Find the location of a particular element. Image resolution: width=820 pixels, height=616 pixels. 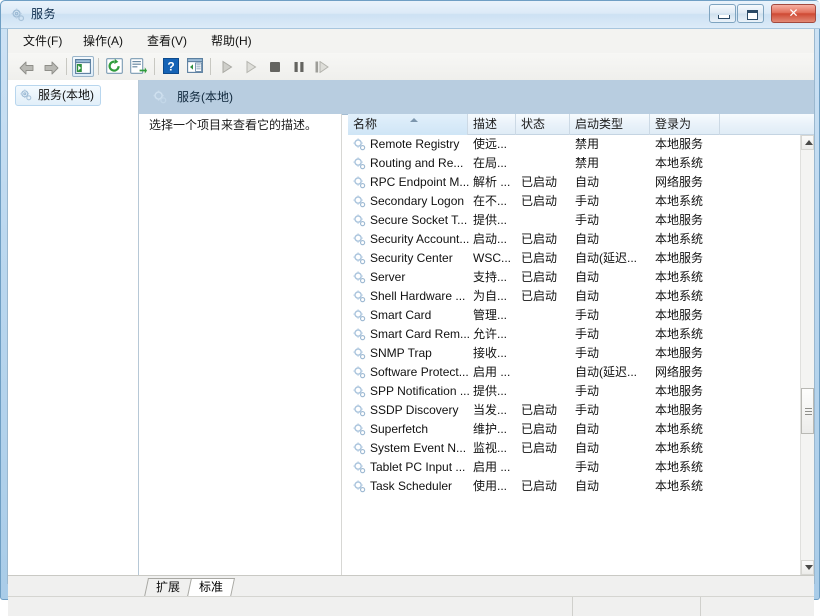

description-placeholder-text: 选择一个项目来查看它的描述。 is located at coordinates (233, 125).